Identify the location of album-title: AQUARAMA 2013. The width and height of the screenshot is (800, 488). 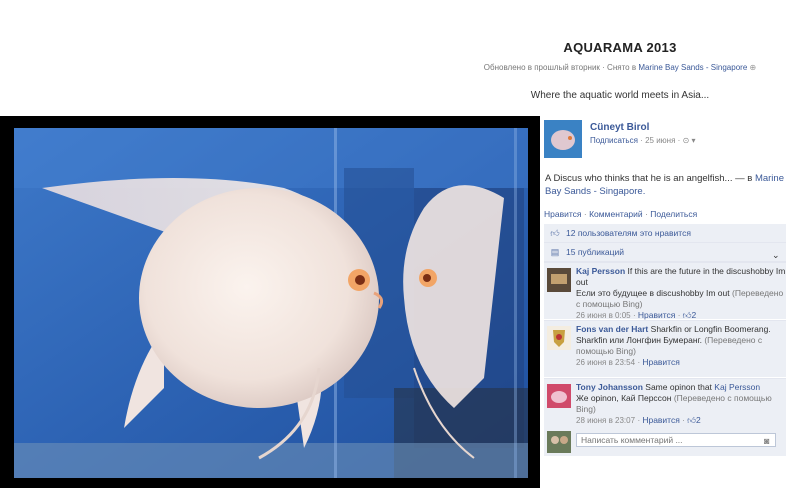
(620, 47).